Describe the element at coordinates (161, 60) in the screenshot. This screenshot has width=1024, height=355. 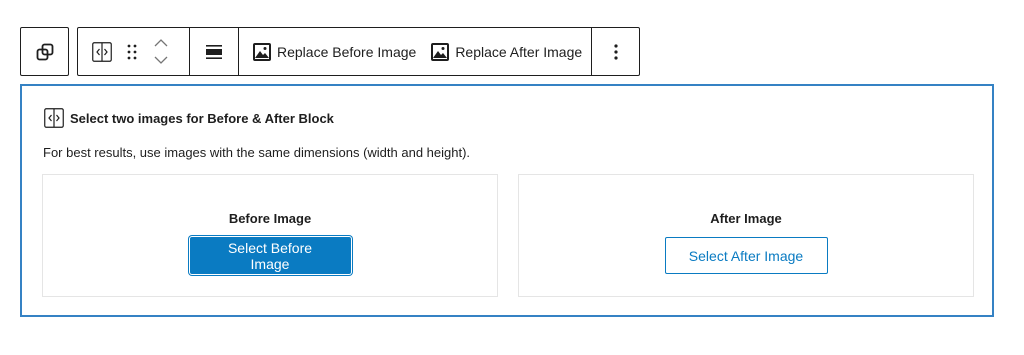
I see `chevron-down-icon` at that location.